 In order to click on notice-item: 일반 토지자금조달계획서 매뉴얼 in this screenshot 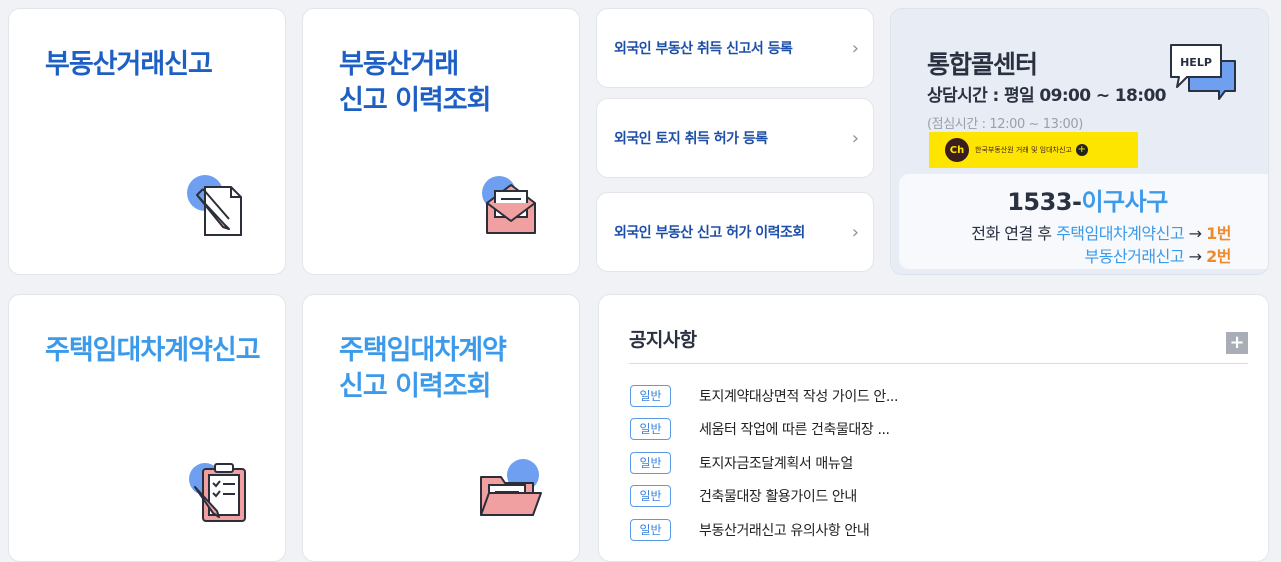, I will do `click(920, 463)`.